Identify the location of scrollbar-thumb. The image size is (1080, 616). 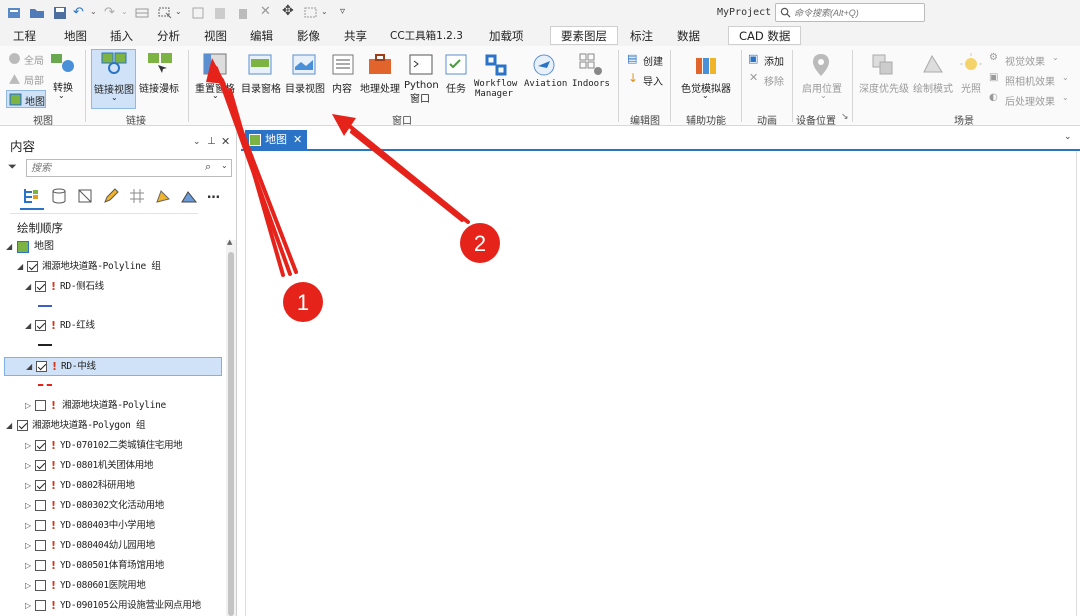
(231, 434).